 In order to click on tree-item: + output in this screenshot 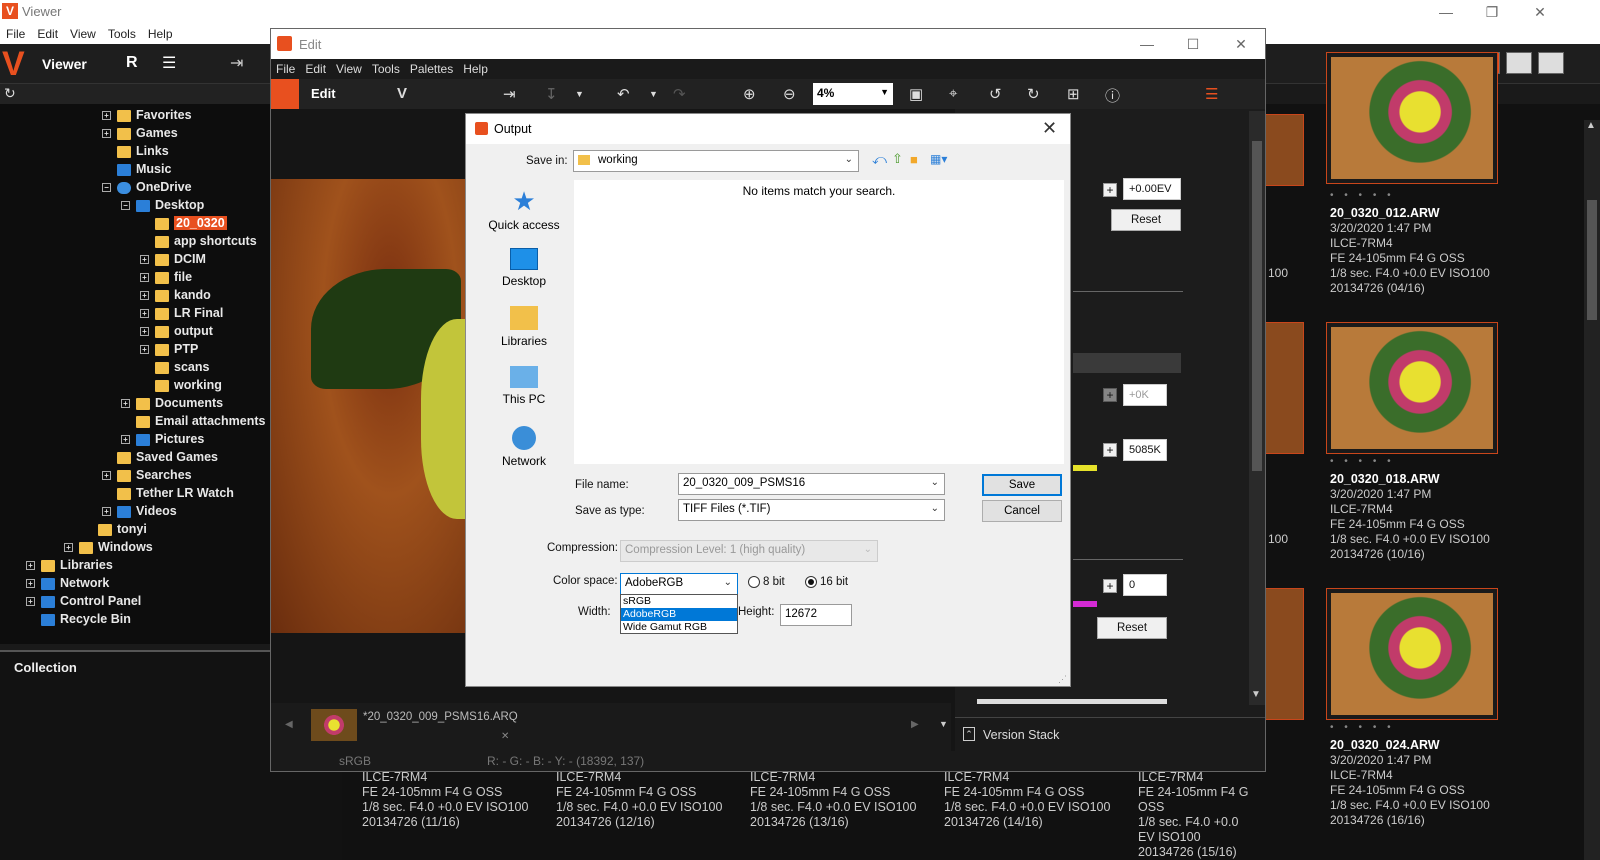, I will do `click(176, 331)`.